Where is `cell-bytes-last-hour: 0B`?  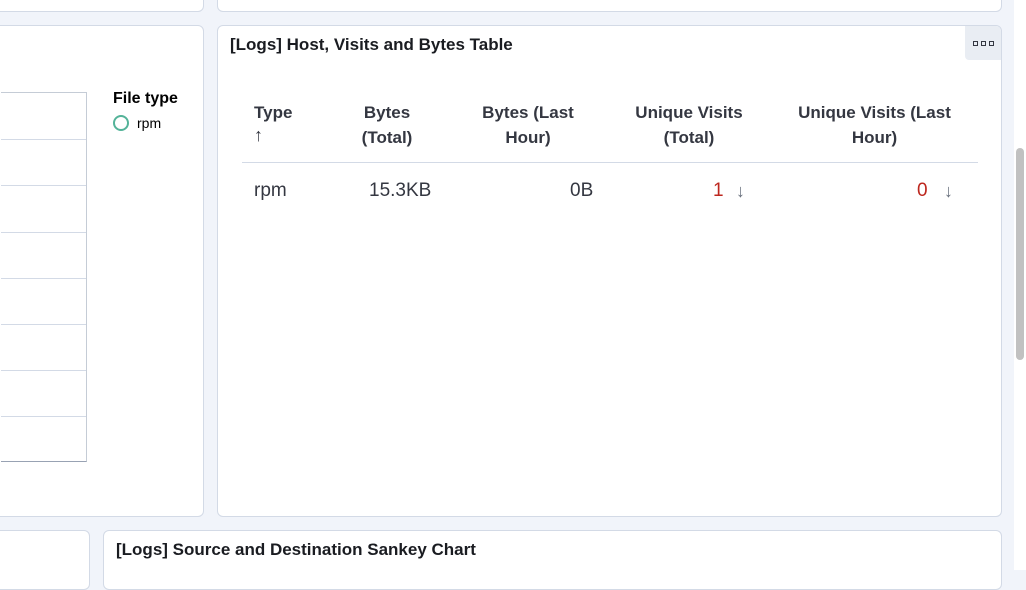 cell-bytes-last-hour: 0B is located at coordinates (582, 190).